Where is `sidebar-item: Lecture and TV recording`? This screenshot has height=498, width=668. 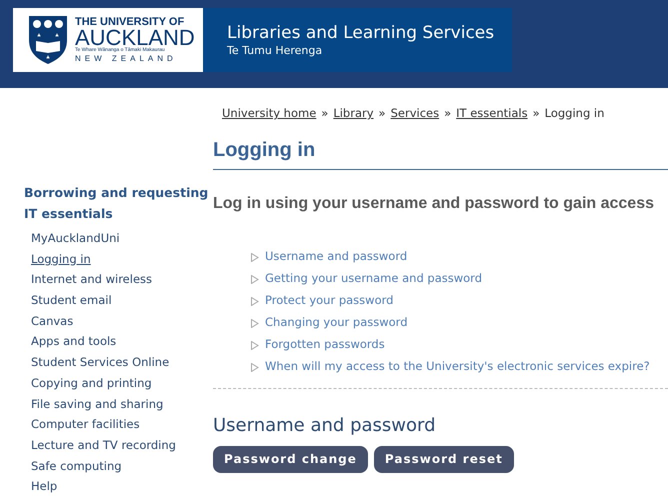 sidebar-item: Lecture and TV recording is located at coordinates (122, 447).